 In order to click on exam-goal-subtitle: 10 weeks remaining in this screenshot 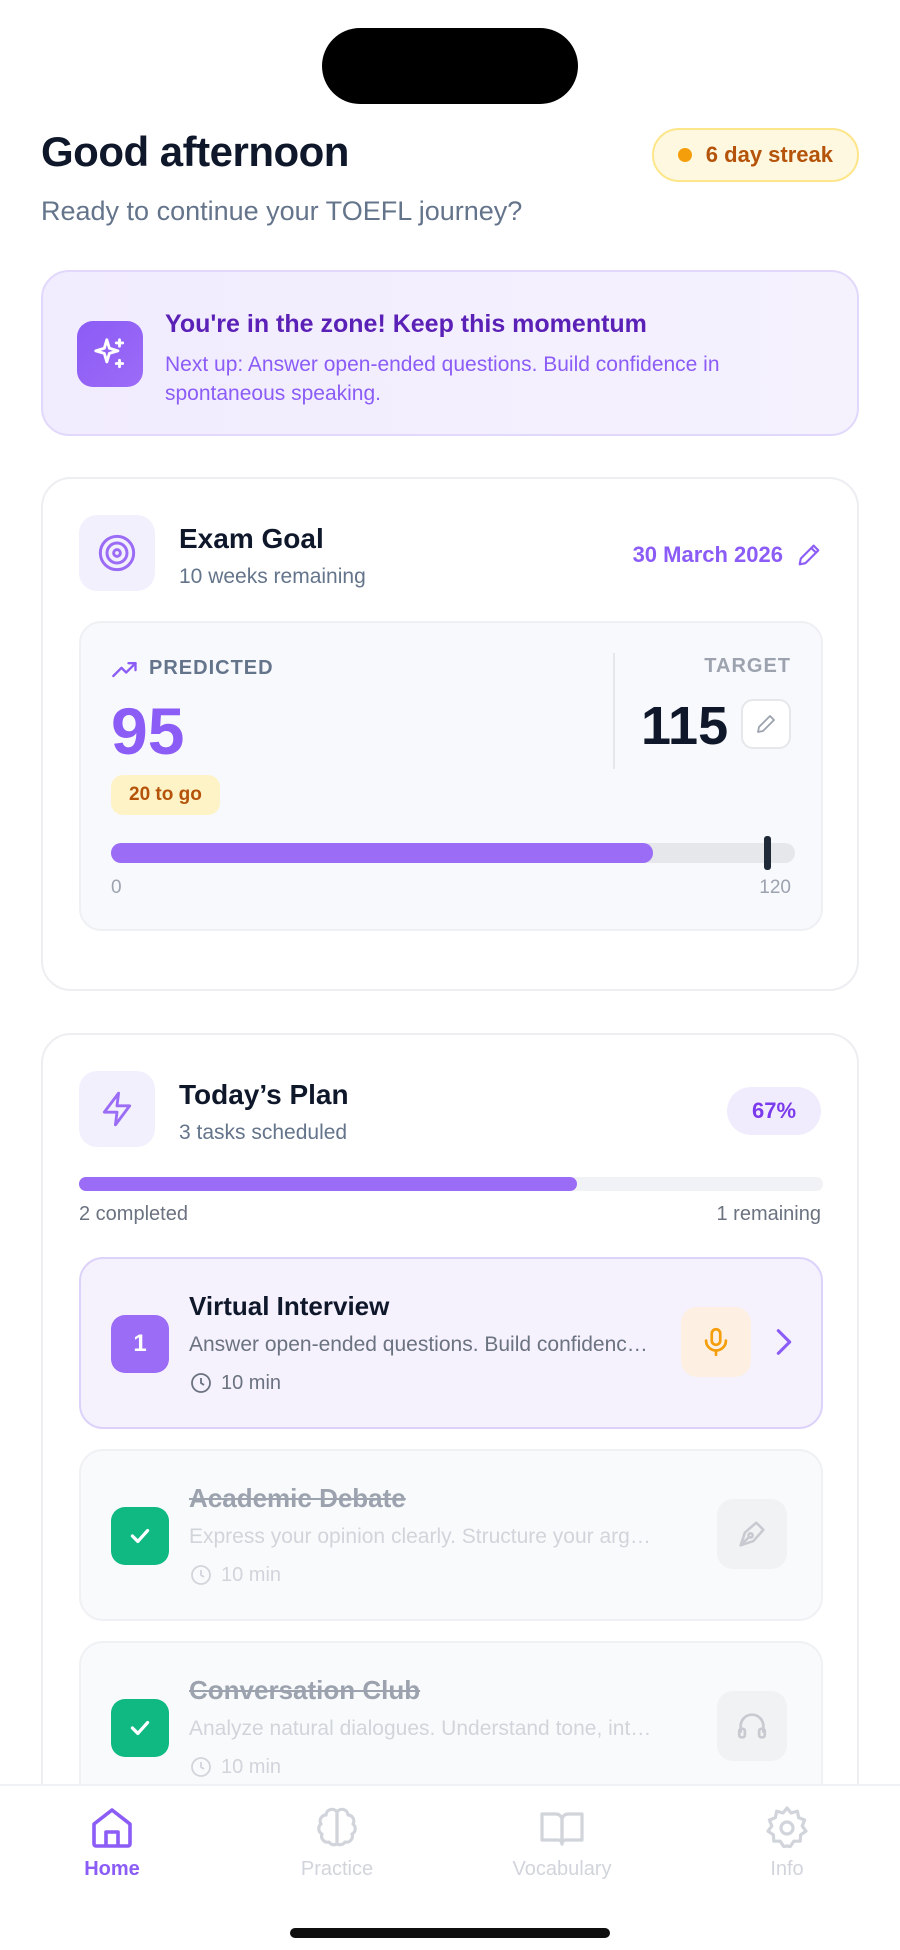, I will do `click(272, 576)`.